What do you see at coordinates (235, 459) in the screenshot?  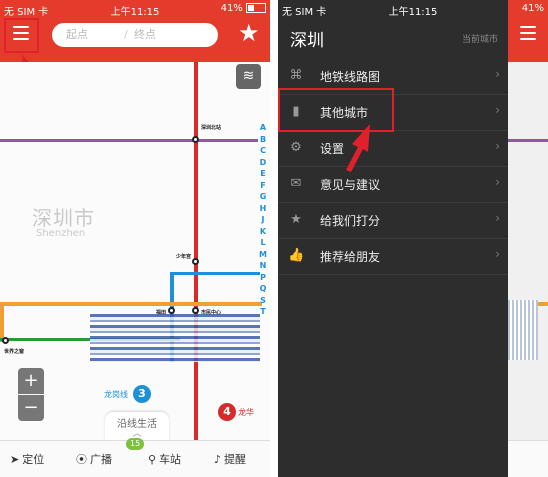 I see `tab-label: 提醒` at bounding box center [235, 459].